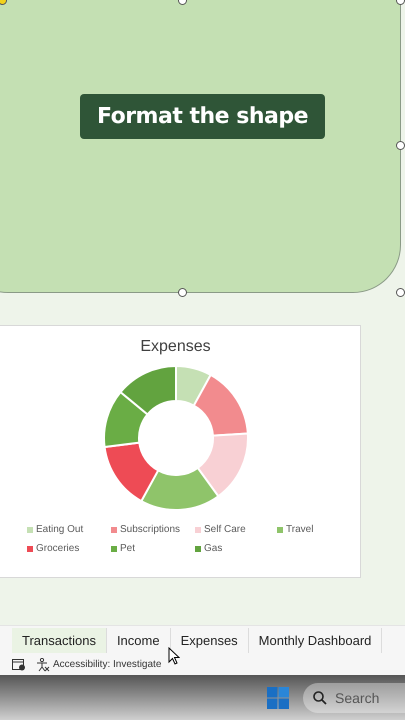 This screenshot has width=405, height=720. I want to click on caption-label: Format the shape, so click(202, 116).